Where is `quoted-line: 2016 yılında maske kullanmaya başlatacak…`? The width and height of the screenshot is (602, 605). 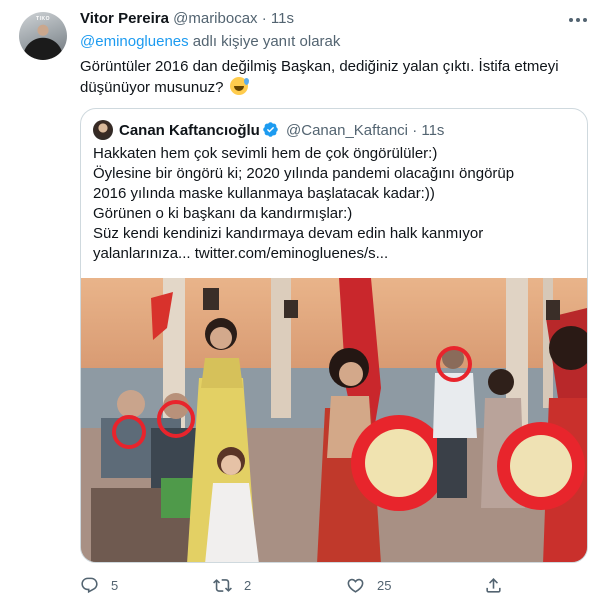
quoted-line: 2016 yılında maske kullanmaya başlatacak… is located at coordinates (264, 193).